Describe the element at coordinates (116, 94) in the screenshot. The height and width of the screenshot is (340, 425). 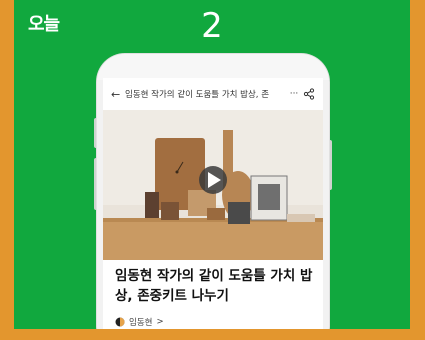
I see `back-arrow-icon: ←` at that location.